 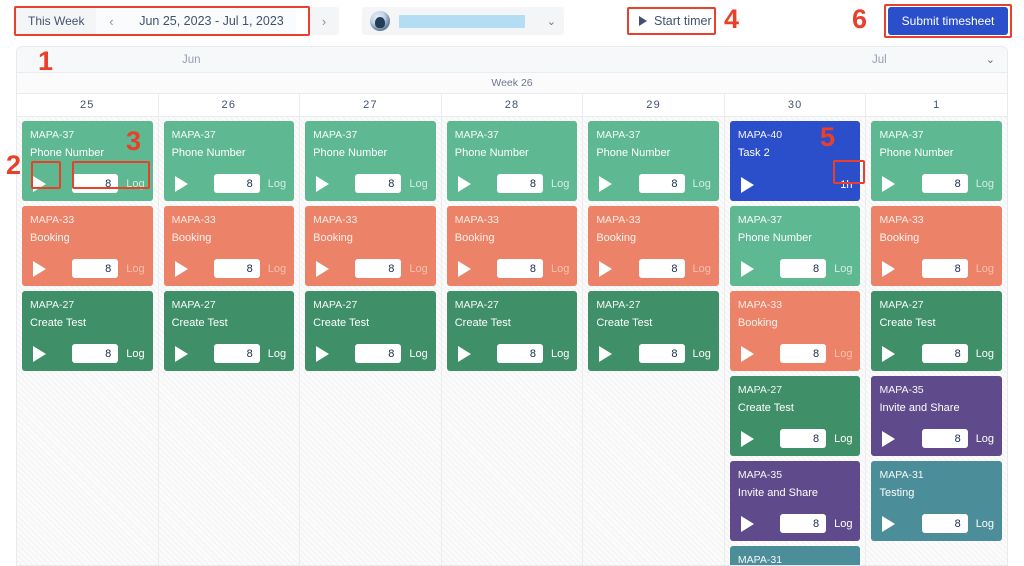 What do you see at coordinates (936, 105) in the screenshot?
I see `day-header-1: 1` at bounding box center [936, 105].